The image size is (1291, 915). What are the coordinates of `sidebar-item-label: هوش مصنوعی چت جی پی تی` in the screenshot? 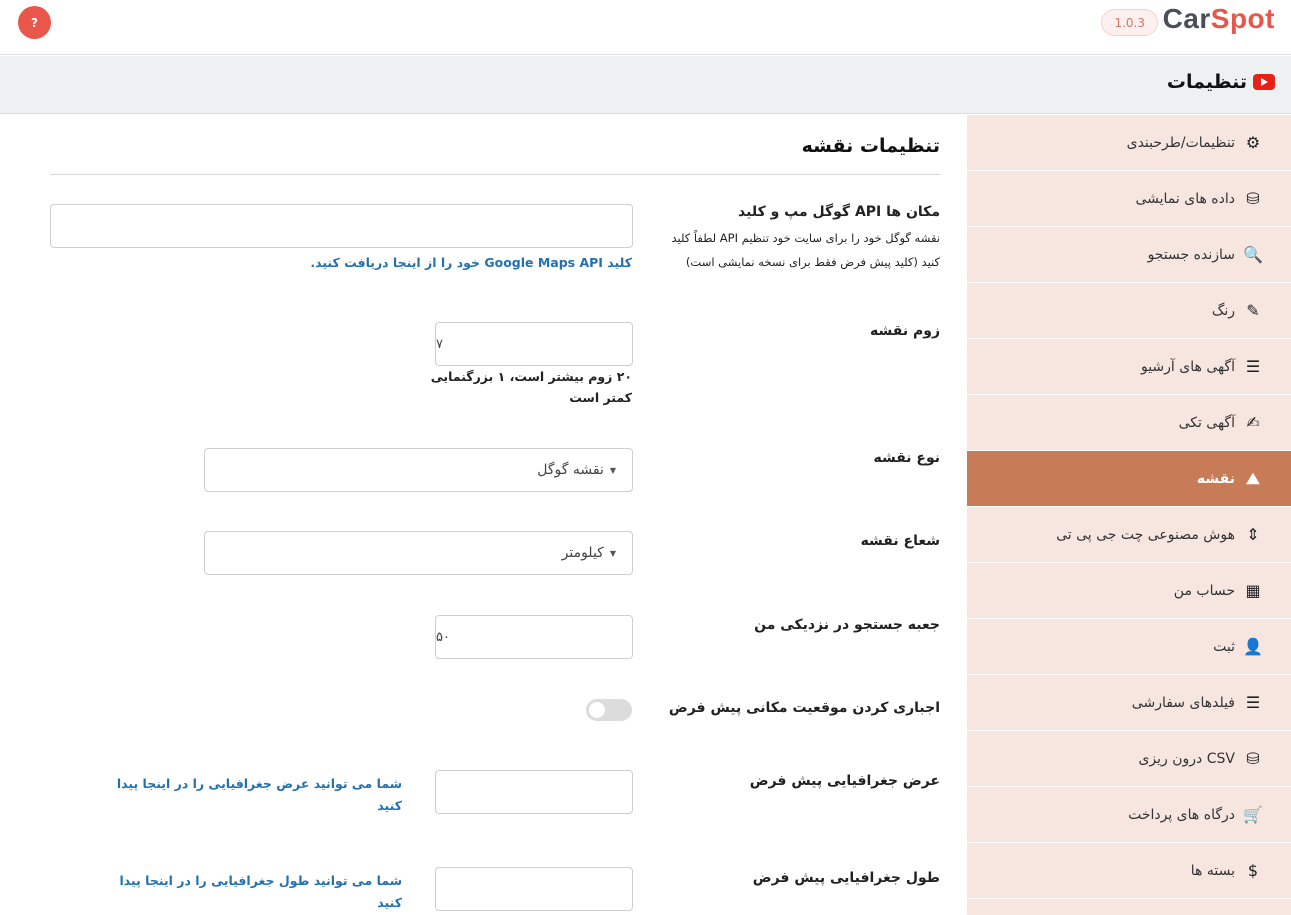 It's located at (1145, 534).